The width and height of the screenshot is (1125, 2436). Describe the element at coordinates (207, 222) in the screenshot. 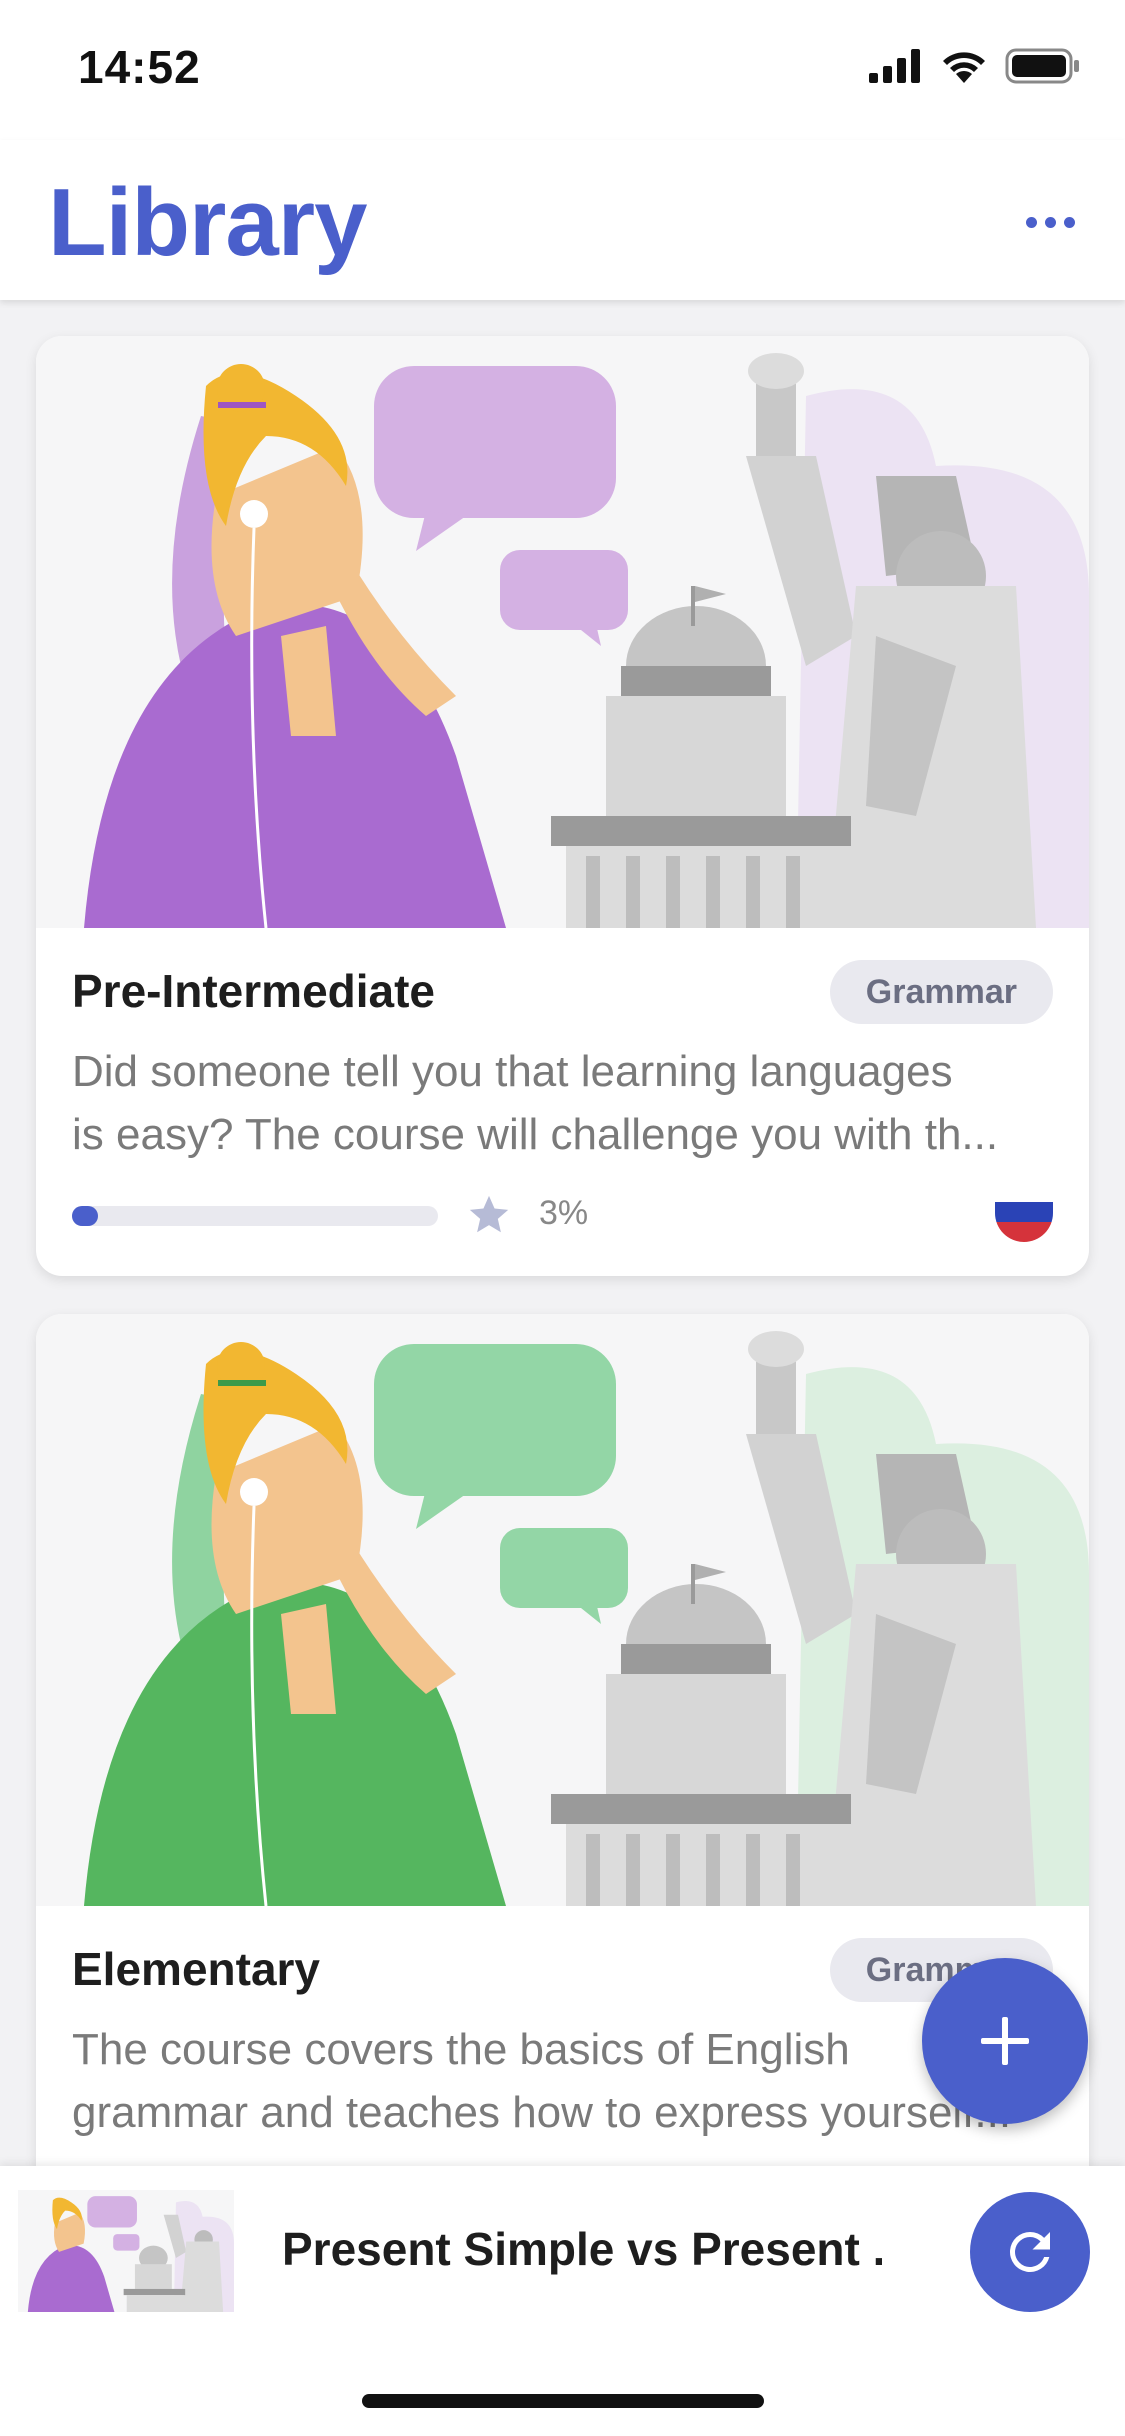

I see `page-title: Library` at that location.